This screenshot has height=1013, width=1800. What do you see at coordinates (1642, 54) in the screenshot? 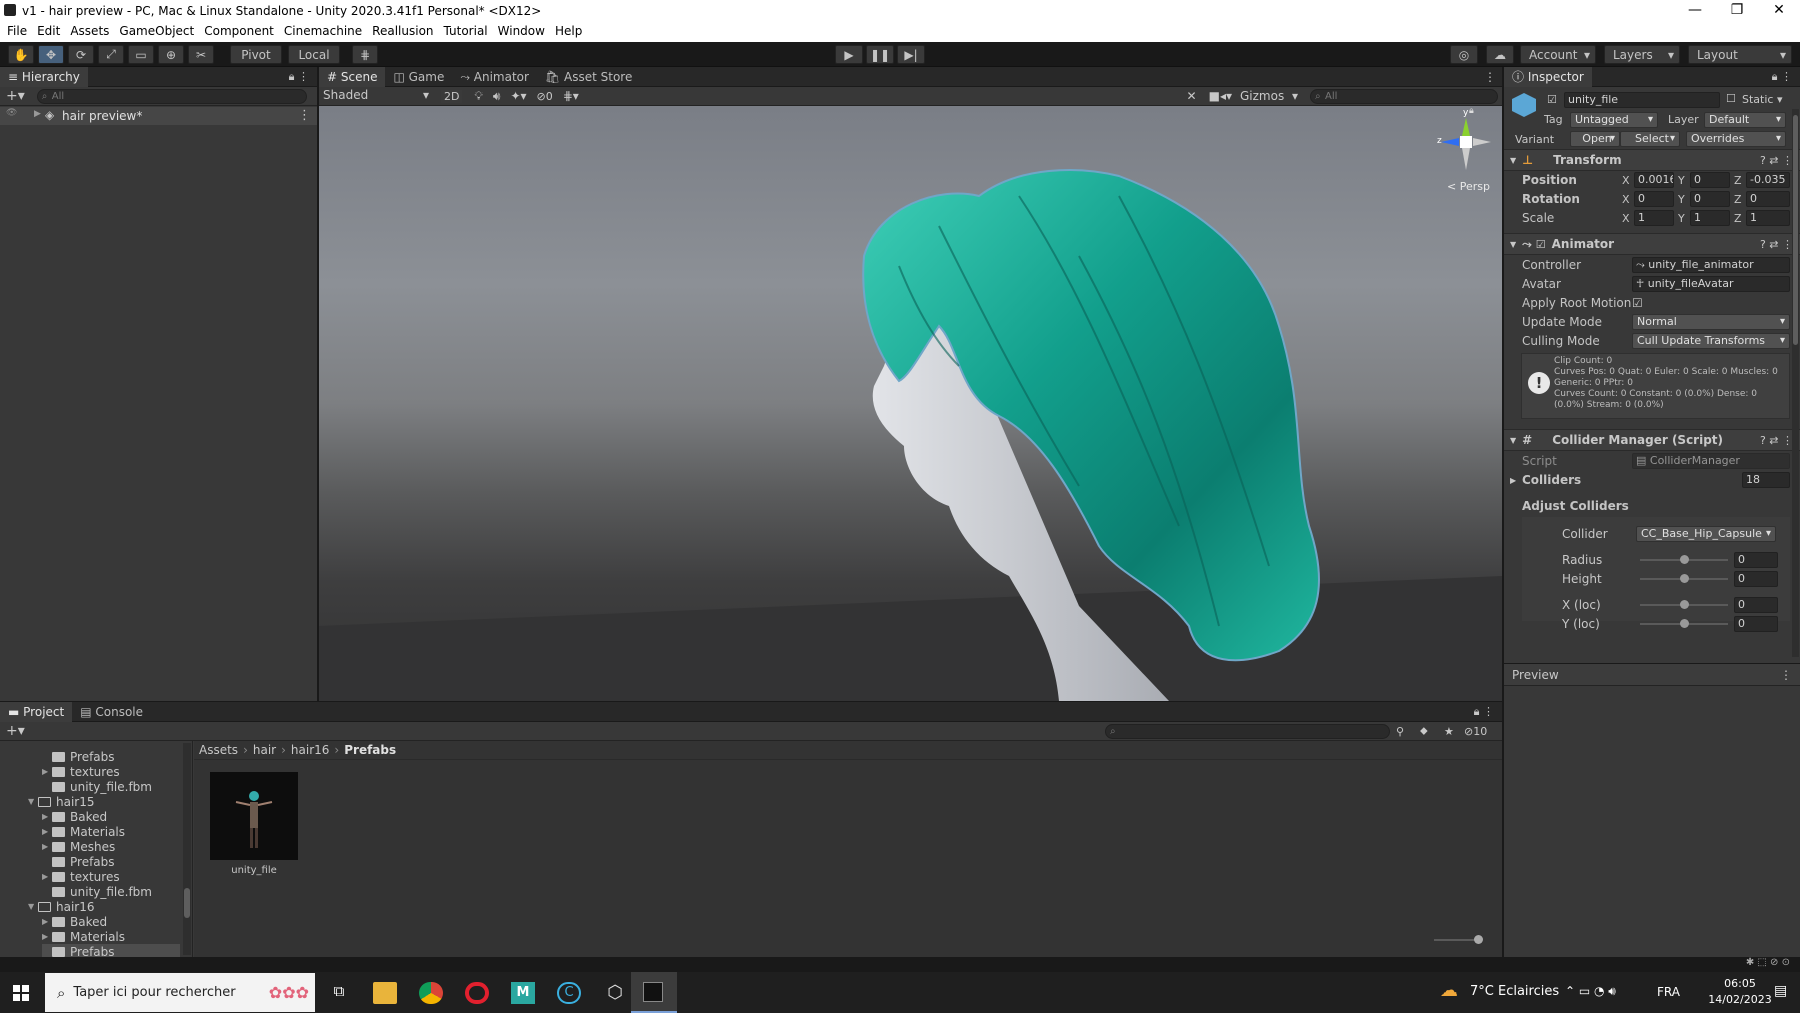
I see `layers-dropdown: Layers ▾` at bounding box center [1642, 54].